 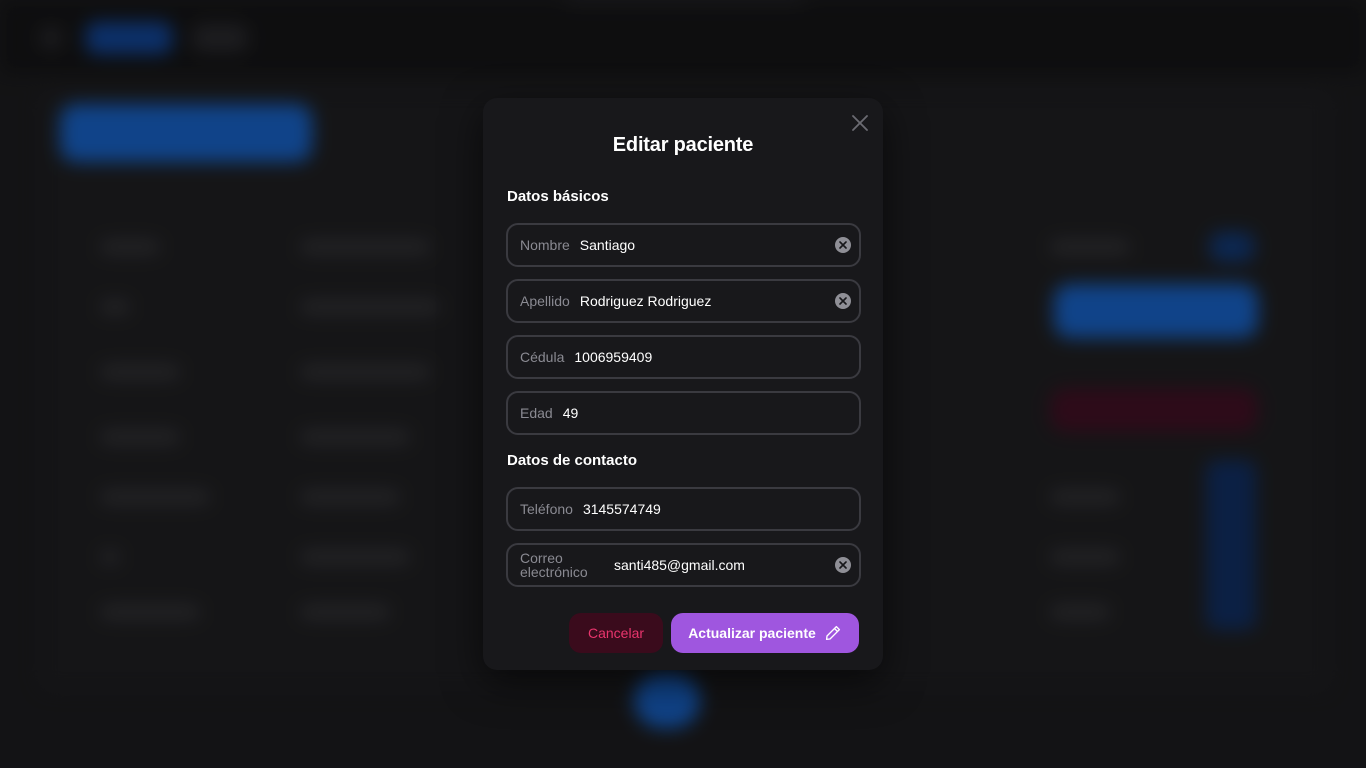 I want to click on telefono-input: 3145574749, so click(x=716, y=509).